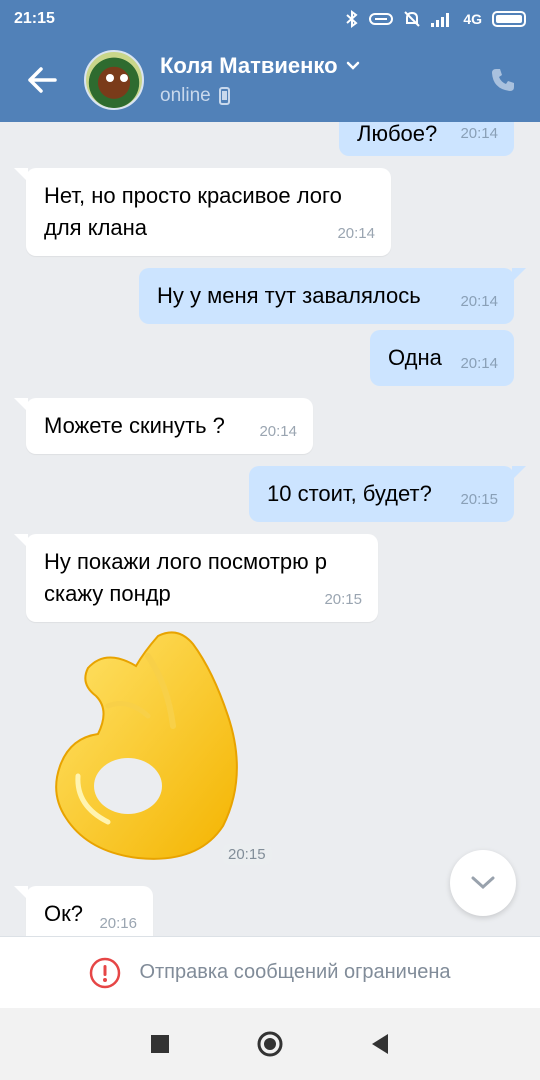 The image size is (540, 1080). I want to click on message-text: Ок?, so click(63, 913).